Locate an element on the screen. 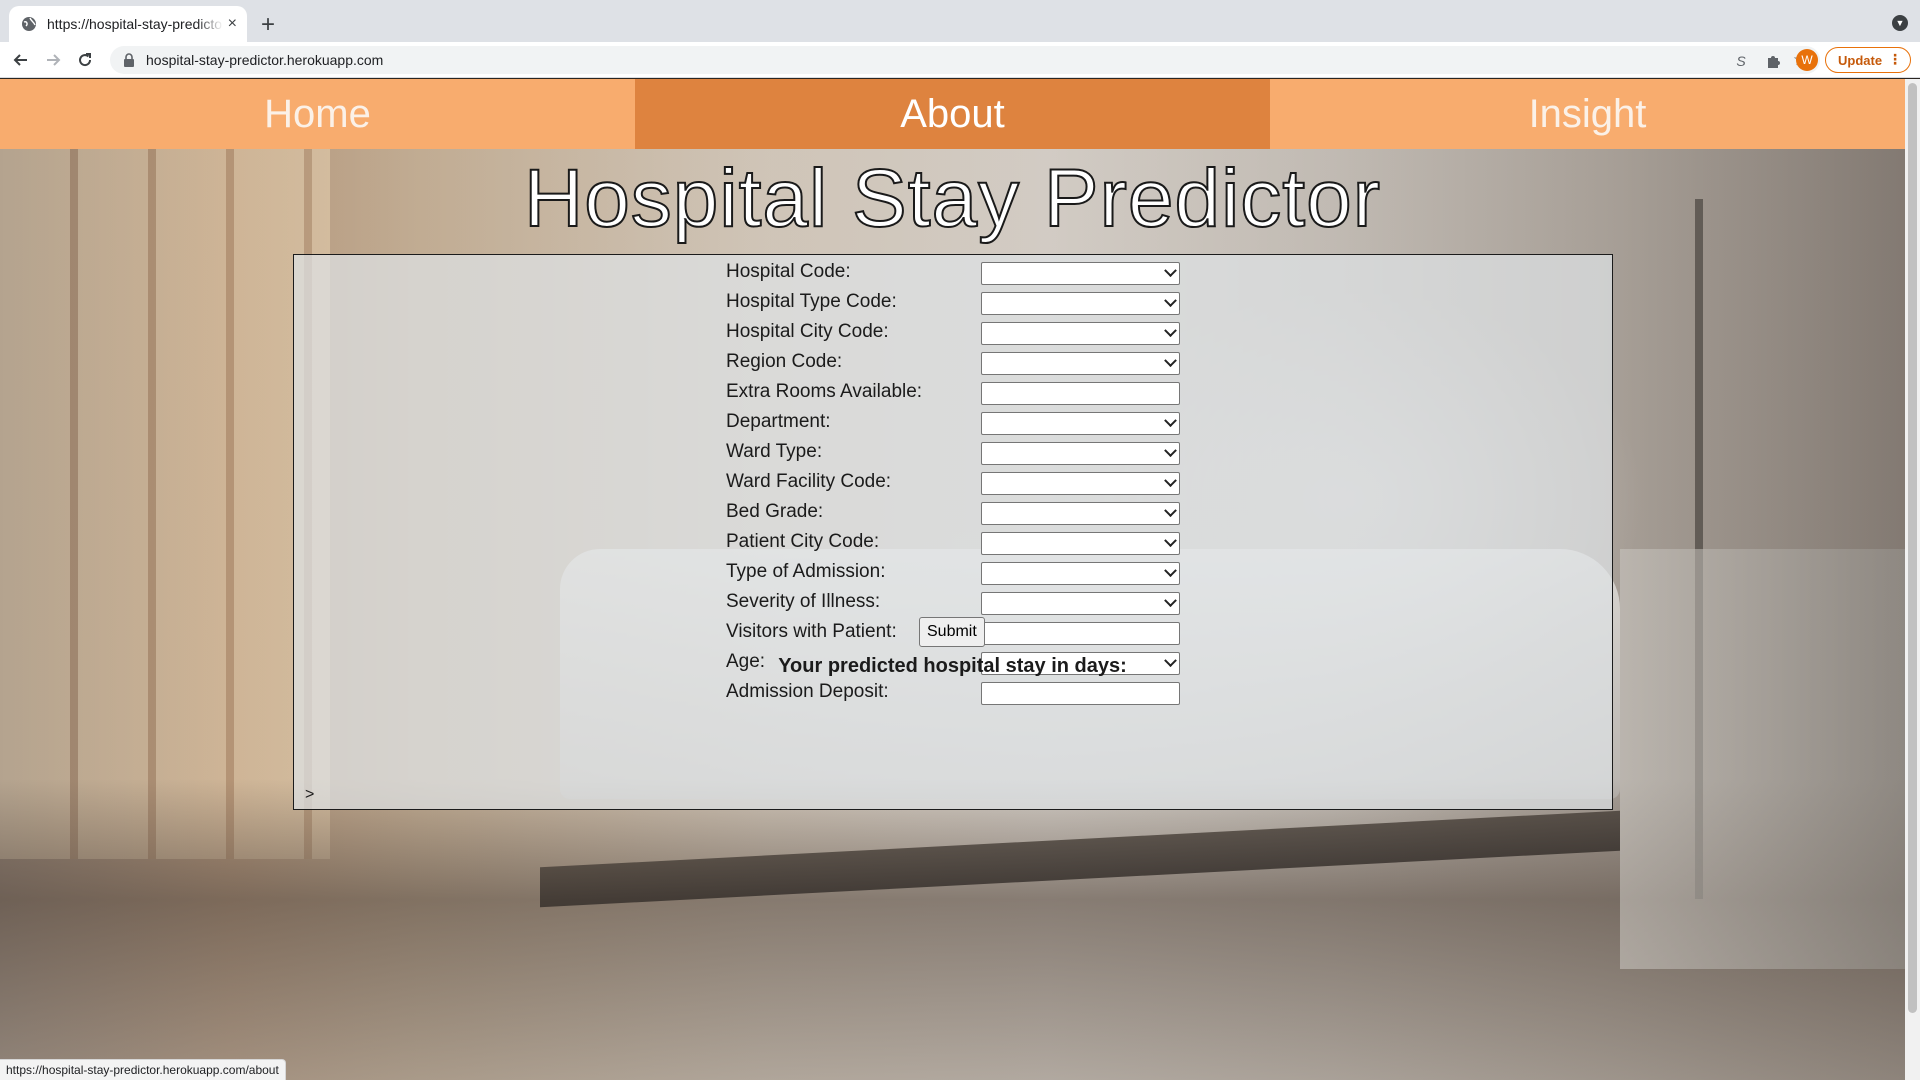  region-code-select is located at coordinates (1080, 363).